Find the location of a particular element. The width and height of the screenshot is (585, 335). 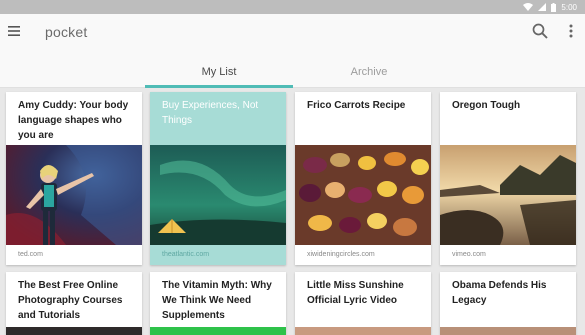

status-bar: 5:00 is located at coordinates (292, 7).